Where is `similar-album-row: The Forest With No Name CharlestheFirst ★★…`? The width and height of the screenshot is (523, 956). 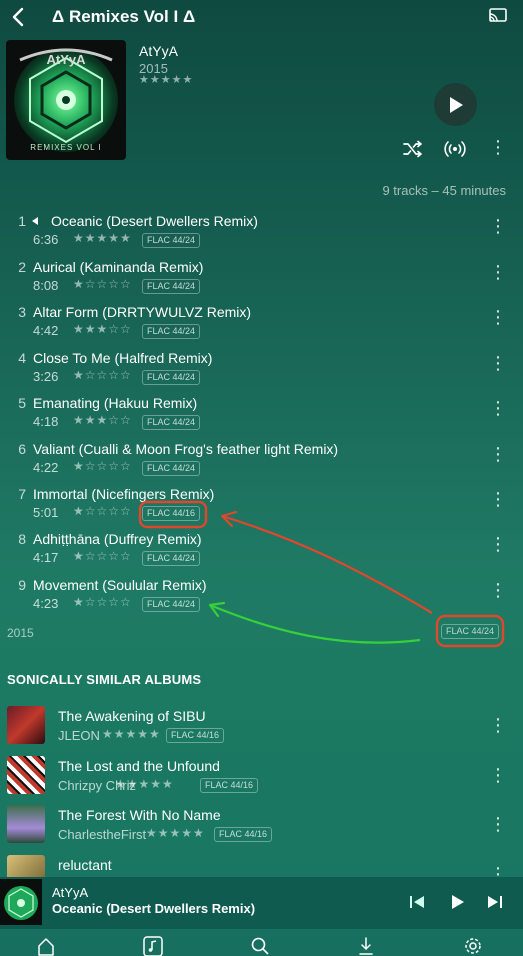
similar-album-row: The Forest With No Name CharlestheFirst ★★… is located at coordinates (261, 829).